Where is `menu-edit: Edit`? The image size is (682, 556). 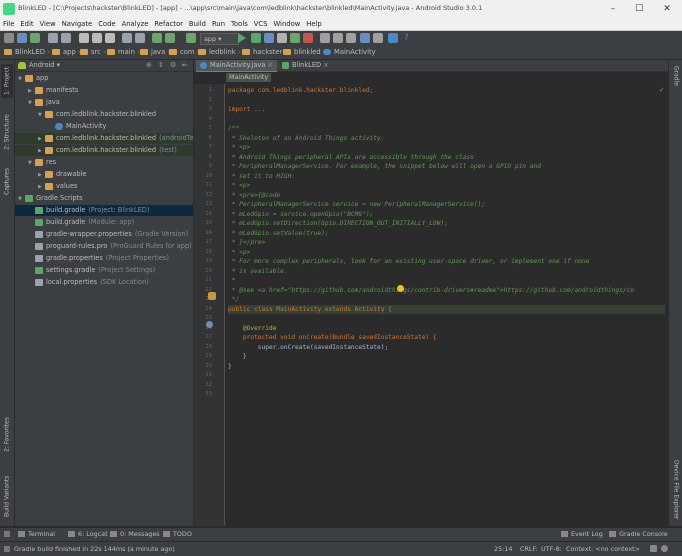
menu-edit: Edit is located at coordinates (26, 24).